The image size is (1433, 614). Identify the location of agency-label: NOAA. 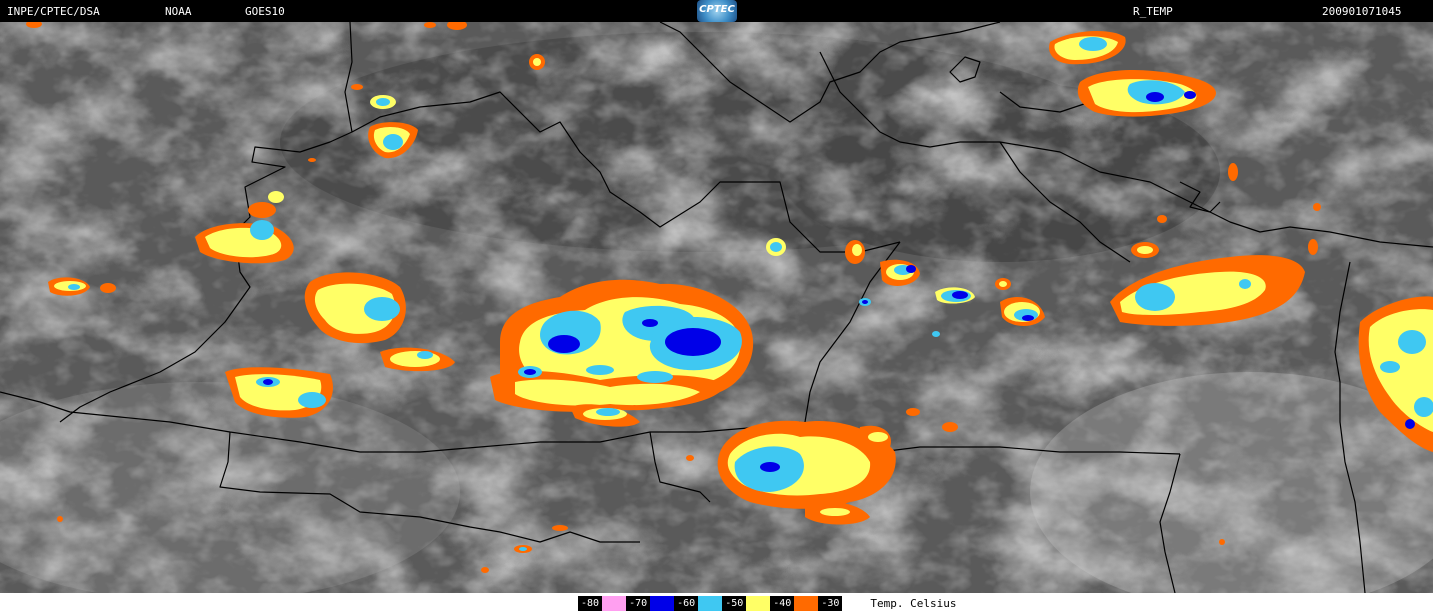
(178, 11).